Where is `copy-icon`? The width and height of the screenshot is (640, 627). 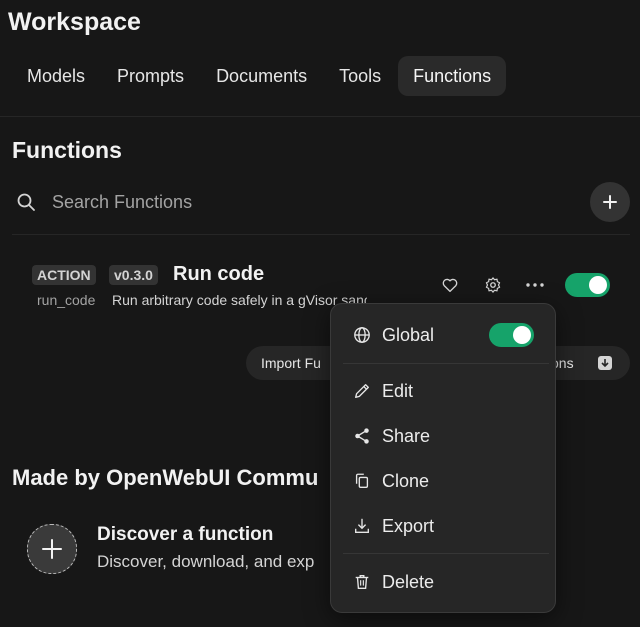
copy-icon is located at coordinates (362, 481).